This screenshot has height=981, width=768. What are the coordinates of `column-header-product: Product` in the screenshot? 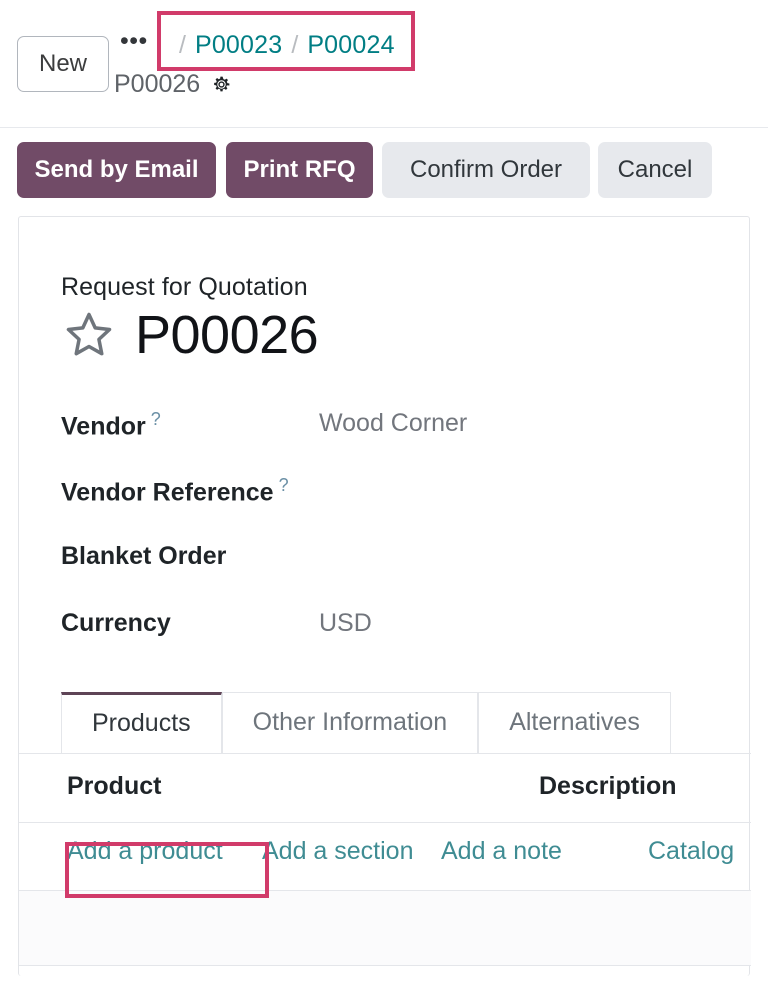 It's located at (114, 786).